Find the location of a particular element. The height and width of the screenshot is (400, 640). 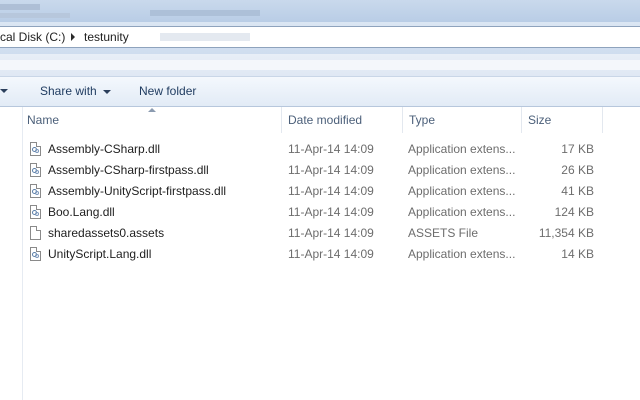

column-header-size: Size is located at coordinates (562, 120).